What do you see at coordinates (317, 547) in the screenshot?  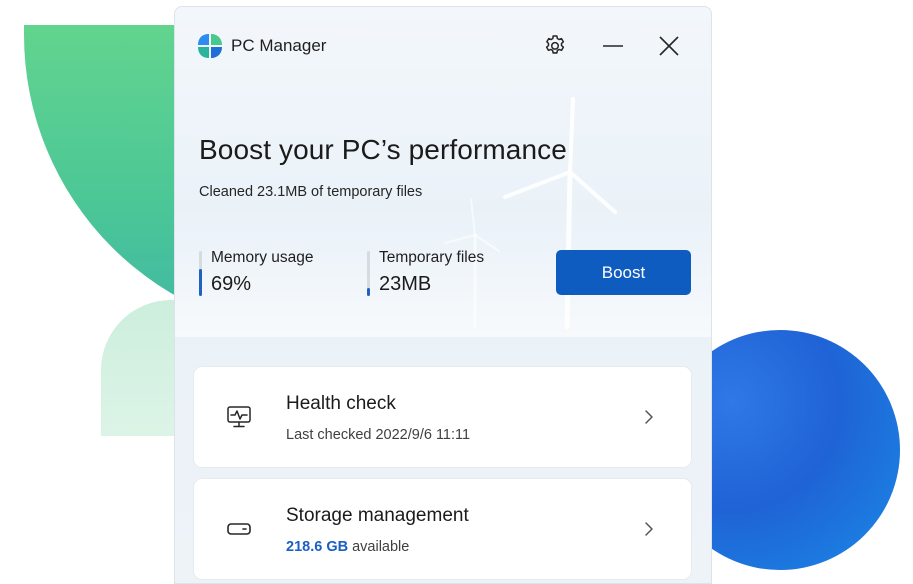 I see `storage-available-size: 218.6 GB` at bounding box center [317, 547].